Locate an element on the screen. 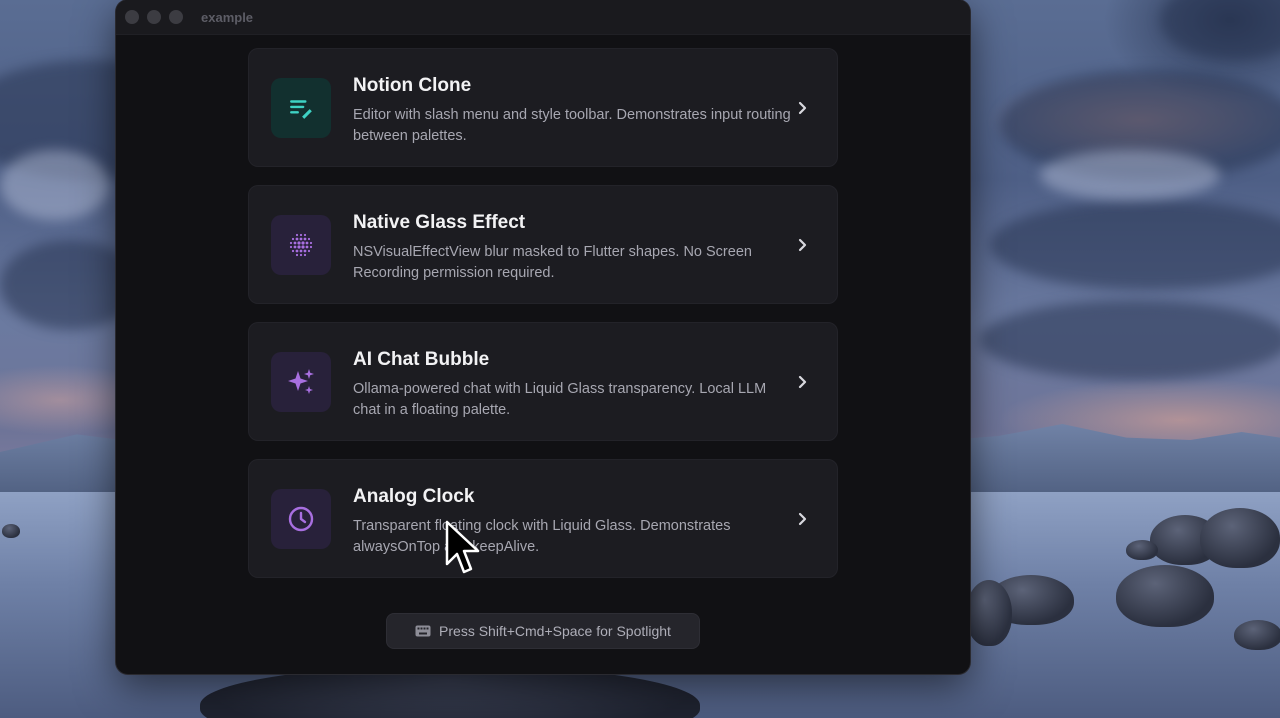  window-title: example is located at coordinates (227, 17).